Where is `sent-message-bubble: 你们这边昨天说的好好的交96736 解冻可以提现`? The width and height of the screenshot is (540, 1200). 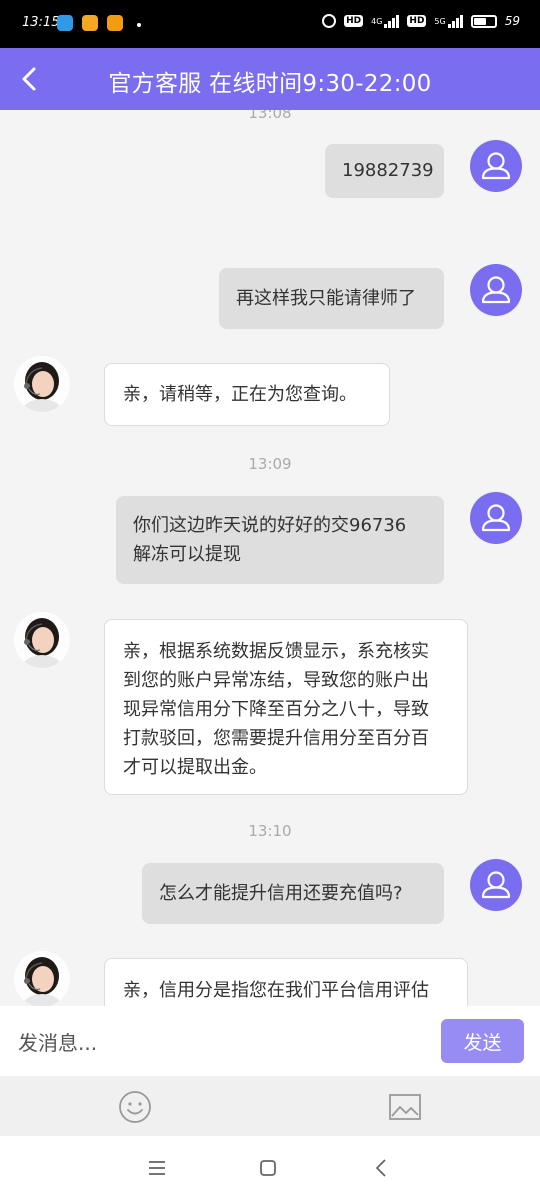 sent-message-bubble: 你们这边昨天说的好好的交96736 解冻可以提现 is located at coordinates (280, 540).